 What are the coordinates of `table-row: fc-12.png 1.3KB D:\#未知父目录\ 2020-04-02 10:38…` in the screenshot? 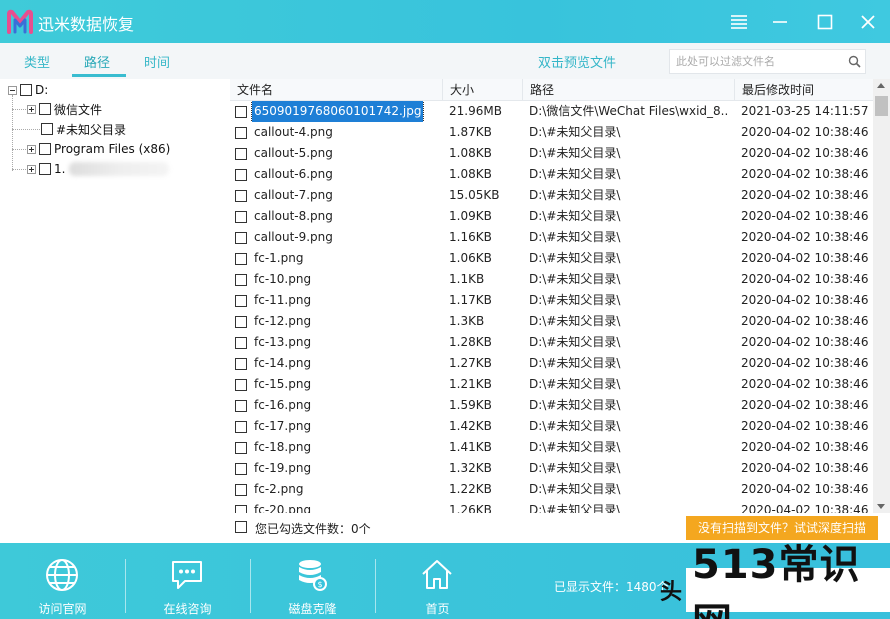 It's located at (551, 321).